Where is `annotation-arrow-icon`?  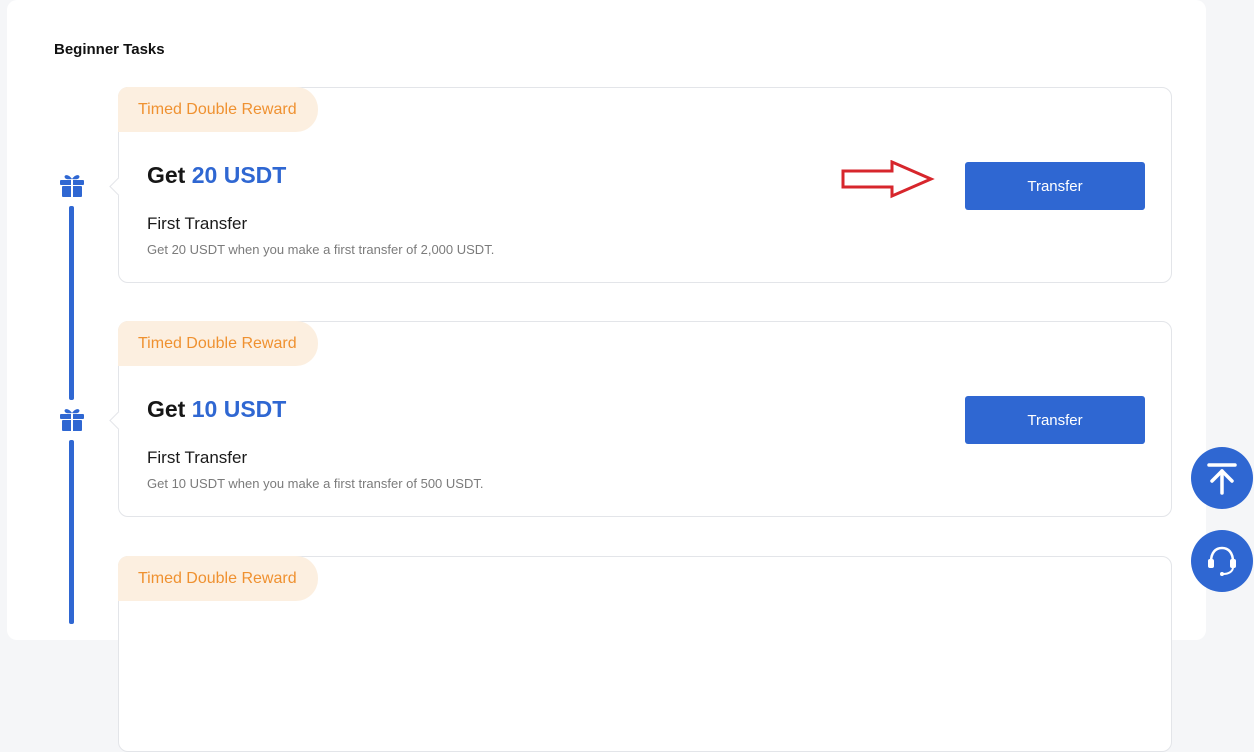 annotation-arrow-icon is located at coordinates (888, 179).